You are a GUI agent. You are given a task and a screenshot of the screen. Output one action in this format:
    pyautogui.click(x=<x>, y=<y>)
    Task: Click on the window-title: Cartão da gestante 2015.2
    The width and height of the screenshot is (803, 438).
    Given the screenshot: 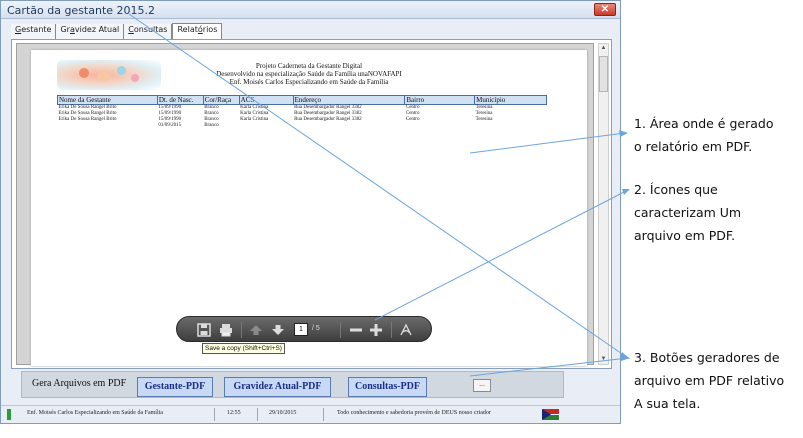 What is the action you would take?
    pyautogui.click(x=81, y=10)
    